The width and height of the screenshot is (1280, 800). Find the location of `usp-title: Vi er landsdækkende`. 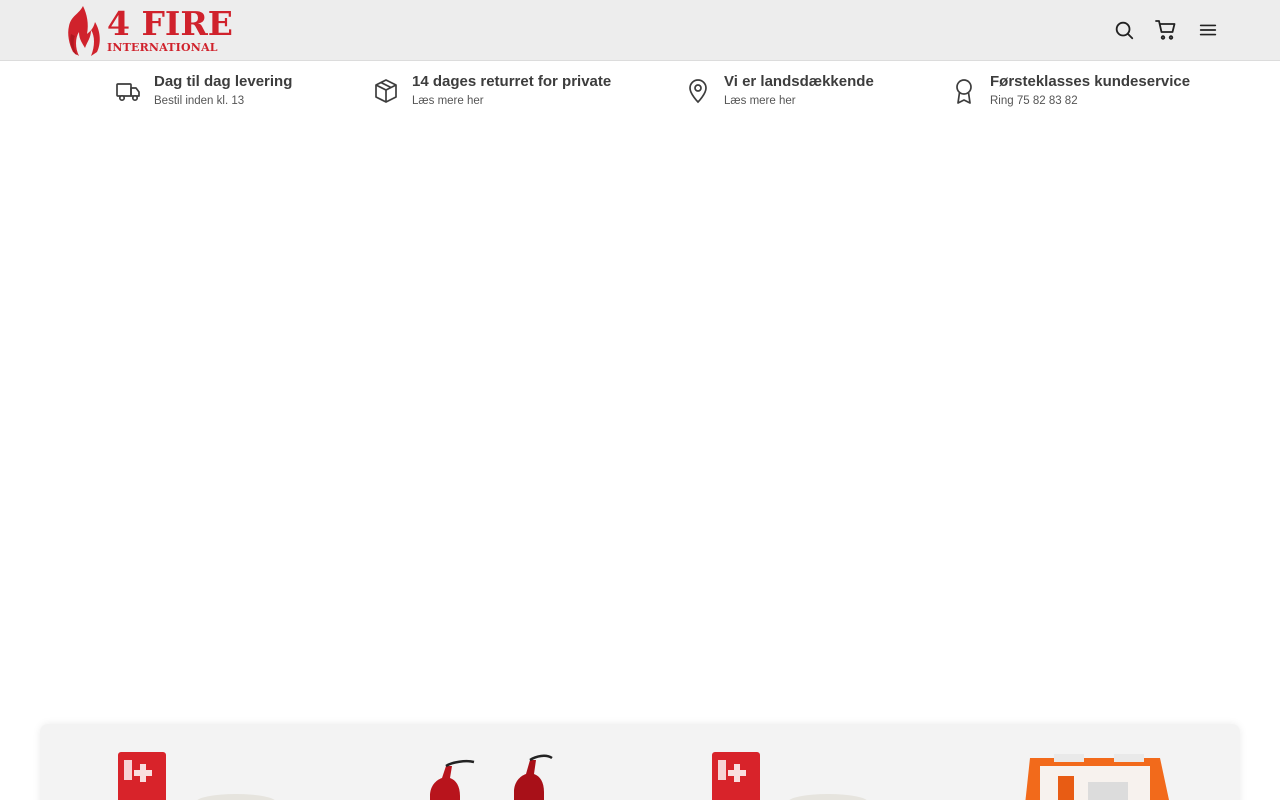

usp-title: Vi er landsdækkende is located at coordinates (799, 81).